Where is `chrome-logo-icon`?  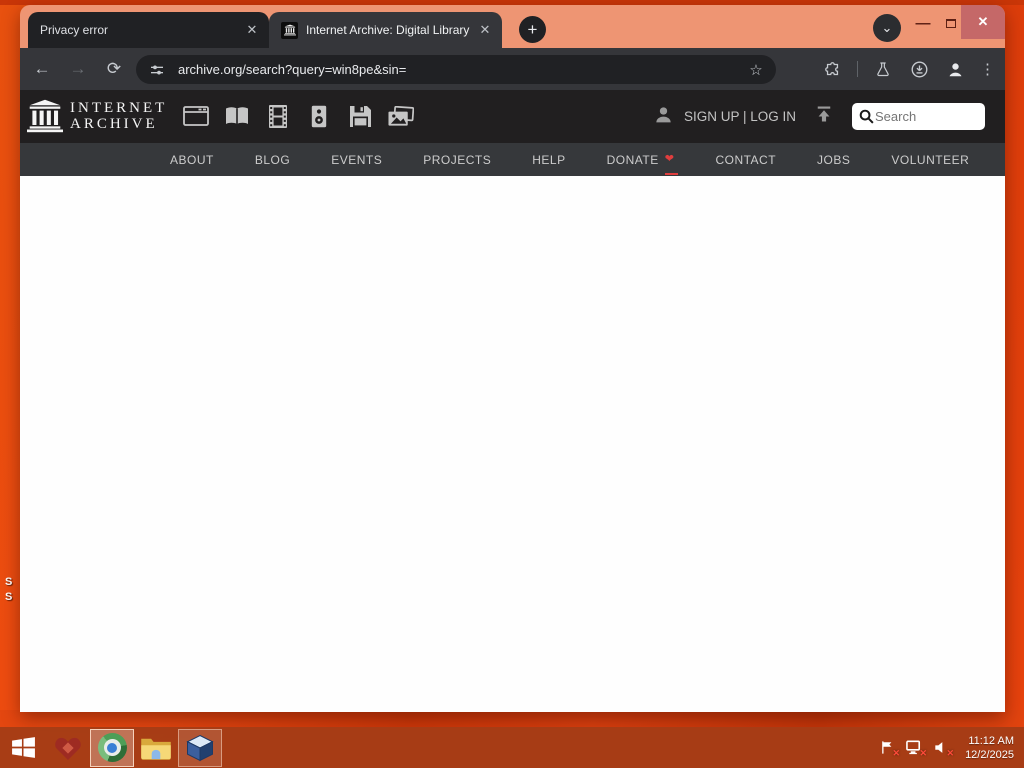
chrome-logo-icon is located at coordinates (112, 747).